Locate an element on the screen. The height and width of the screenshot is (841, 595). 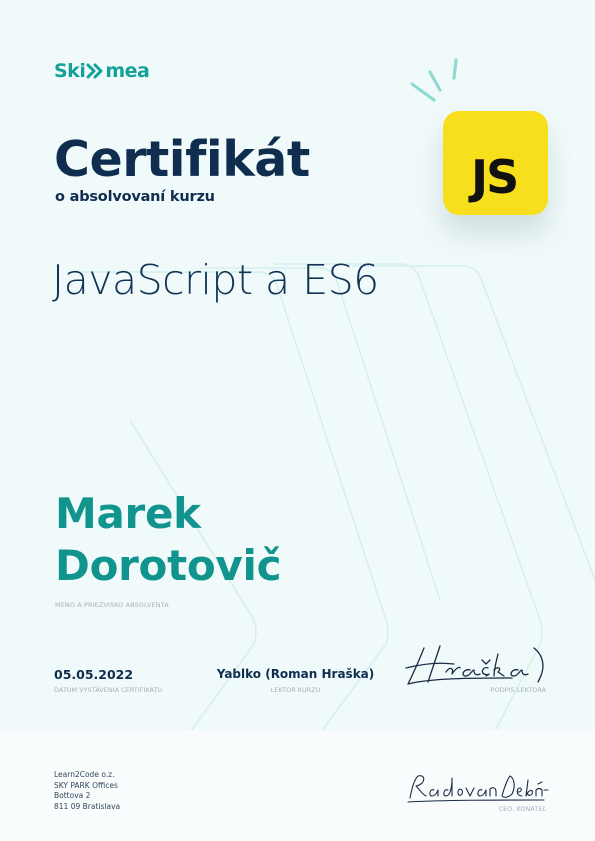
lecturer-signature-caption: PODPIS LEKTORA is located at coordinates (518, 690).